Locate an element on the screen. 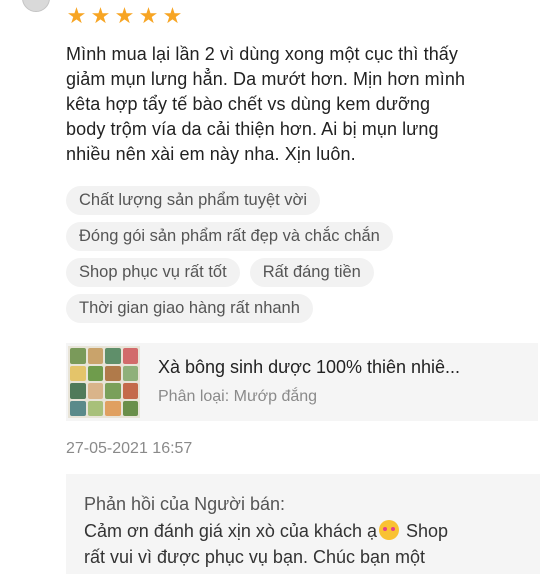 The width and height of the screenshot is (557, 574). tag-row: Thời gian giao hàng rất nhanh is located at coordinates (306, 308).